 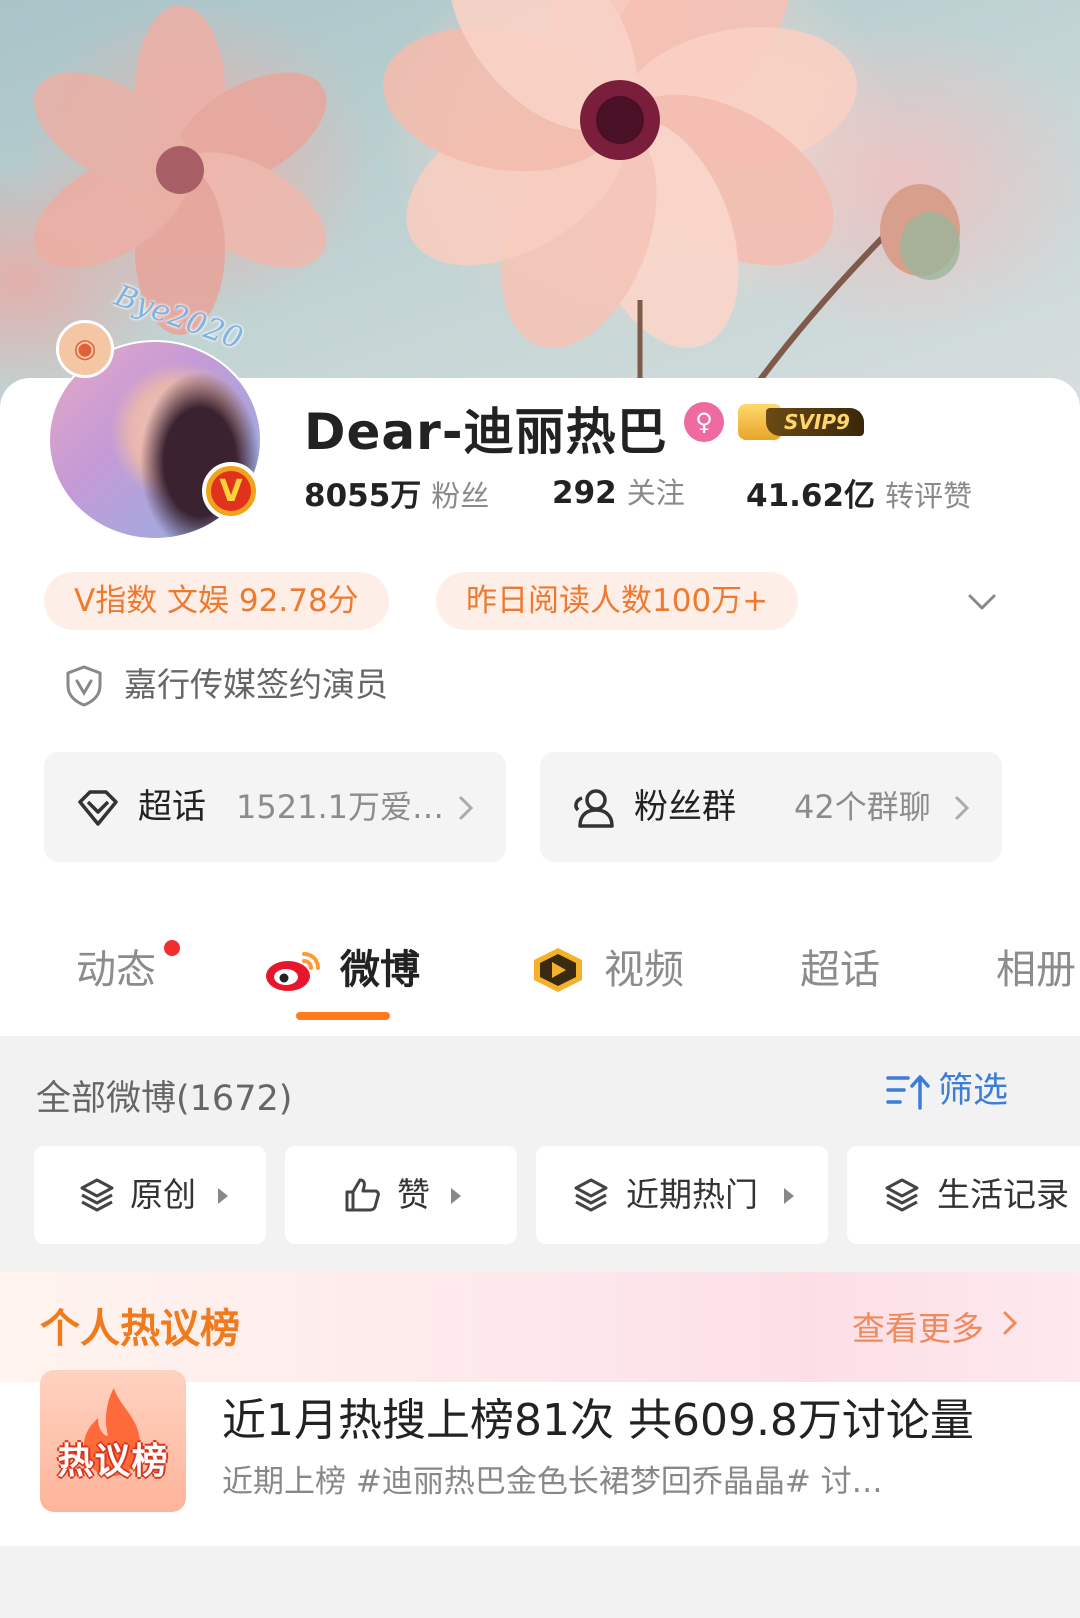 I want to click on hot-list-logo: 热议榜, so click(x=113, y=1441).